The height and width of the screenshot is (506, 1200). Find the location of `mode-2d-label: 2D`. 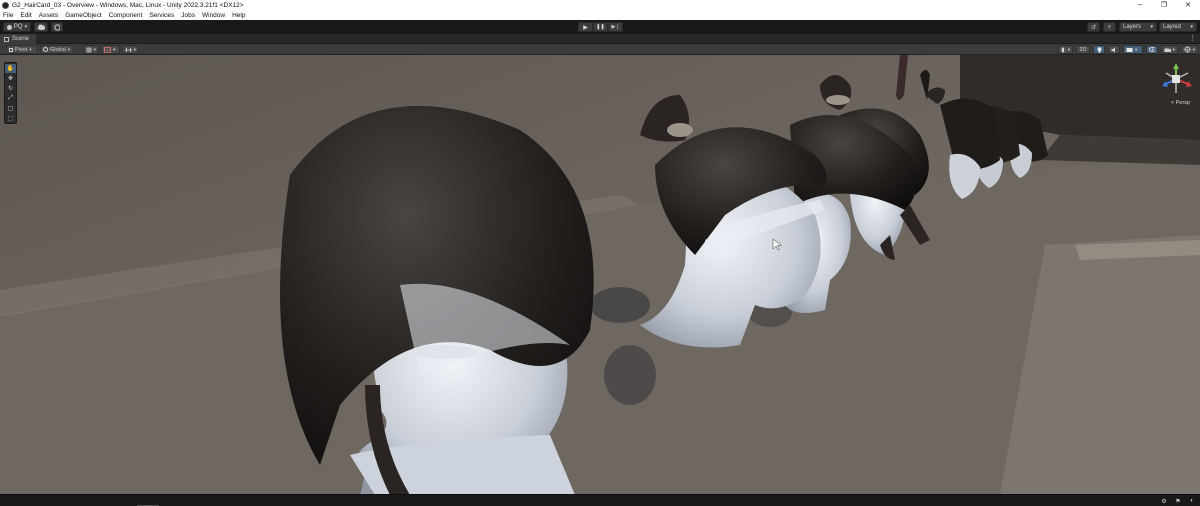

mode-2d-label: 2D is located at coordinates (1083, 49).